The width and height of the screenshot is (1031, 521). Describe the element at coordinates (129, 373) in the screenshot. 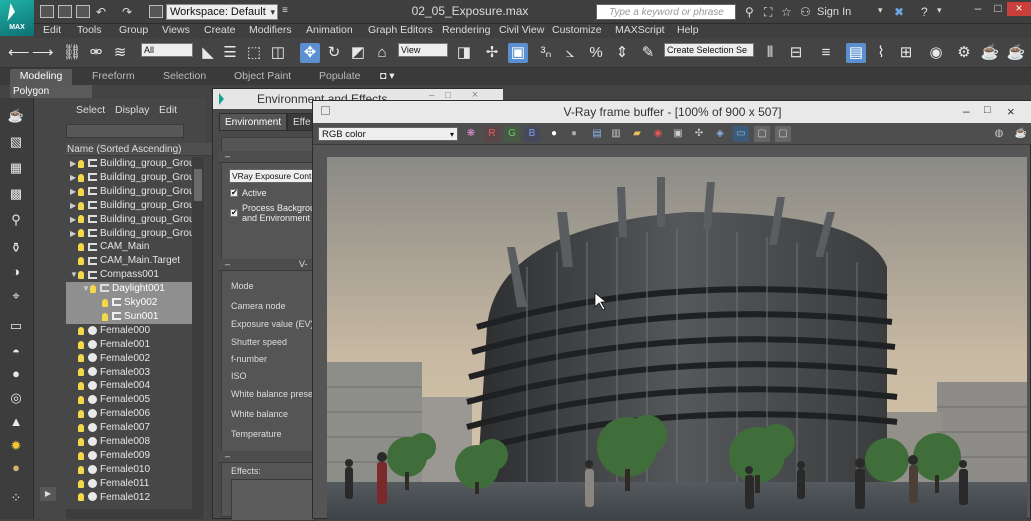

I see `scene-item-row: Female003` at that location.